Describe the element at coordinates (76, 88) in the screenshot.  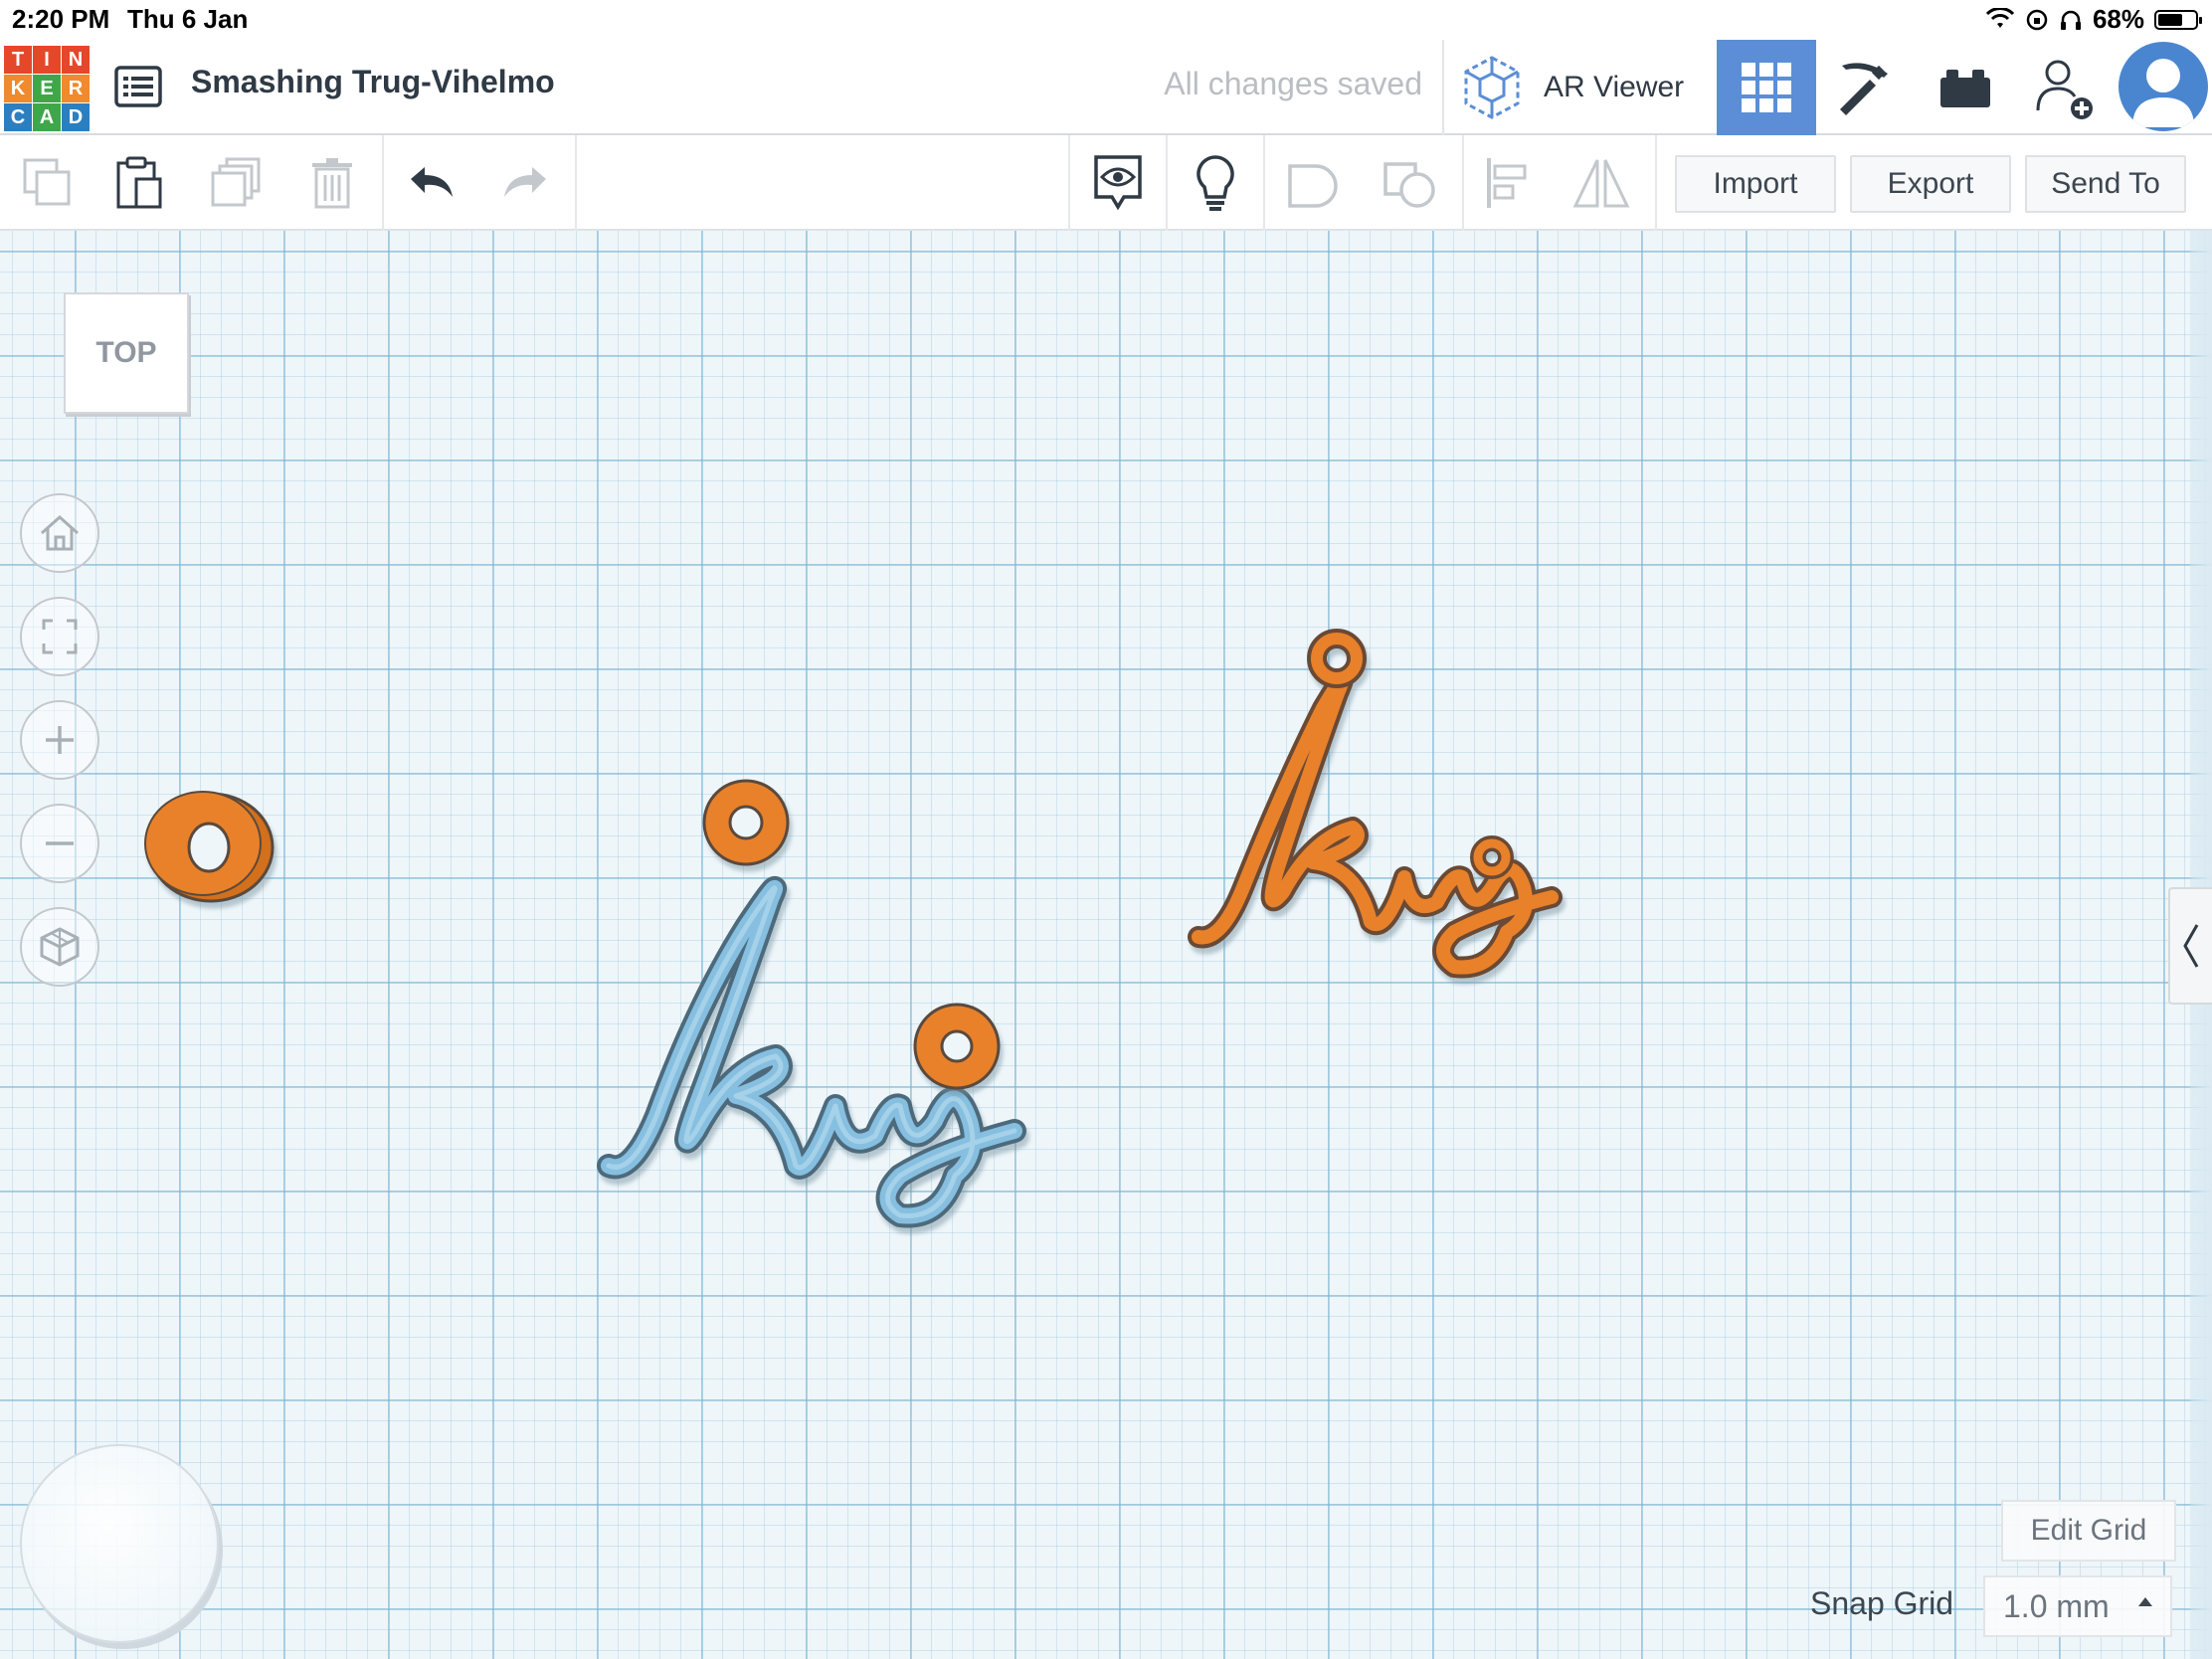
I see `logo-letter: R` at that location.